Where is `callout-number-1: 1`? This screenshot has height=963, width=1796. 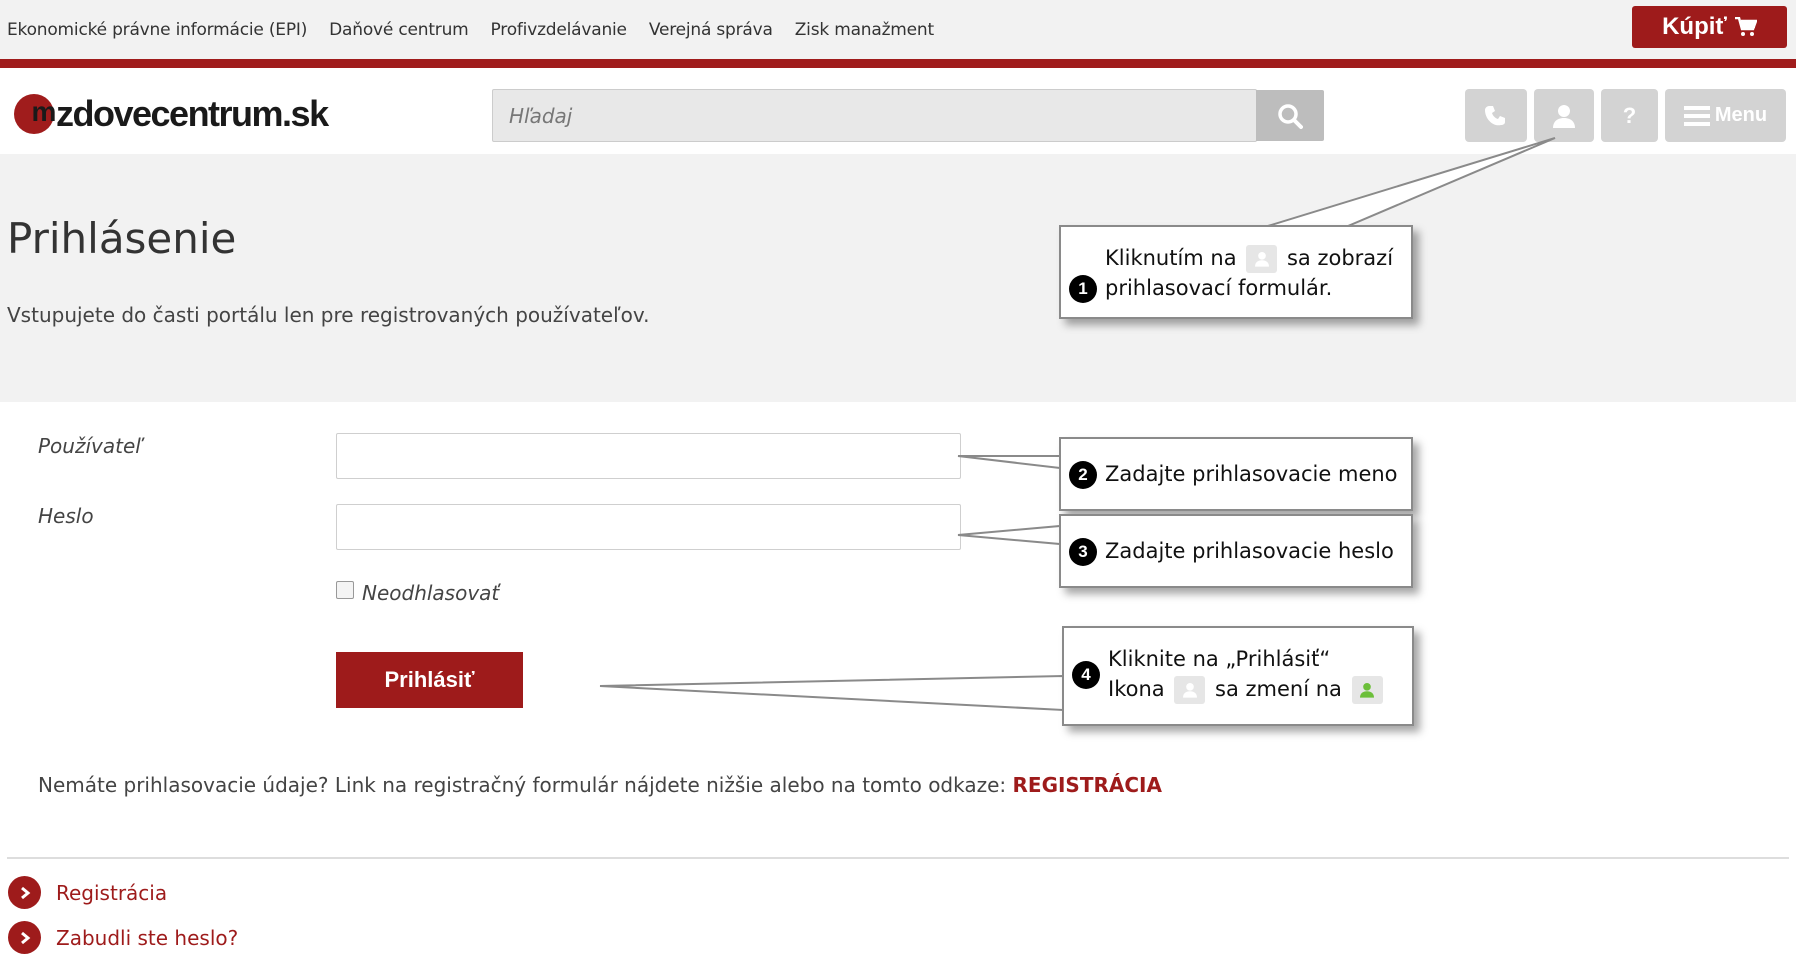 callout-number-1: 1 is located at coordinates (1083, 289).